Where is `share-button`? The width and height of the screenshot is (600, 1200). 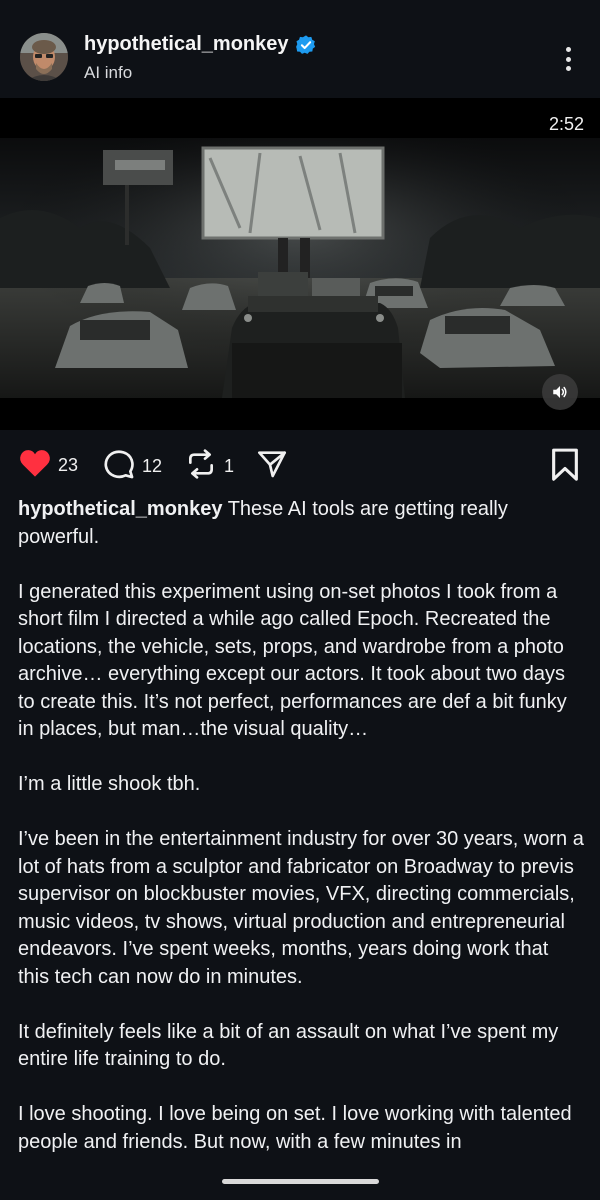
share-button is located at coordinates (272, 466).